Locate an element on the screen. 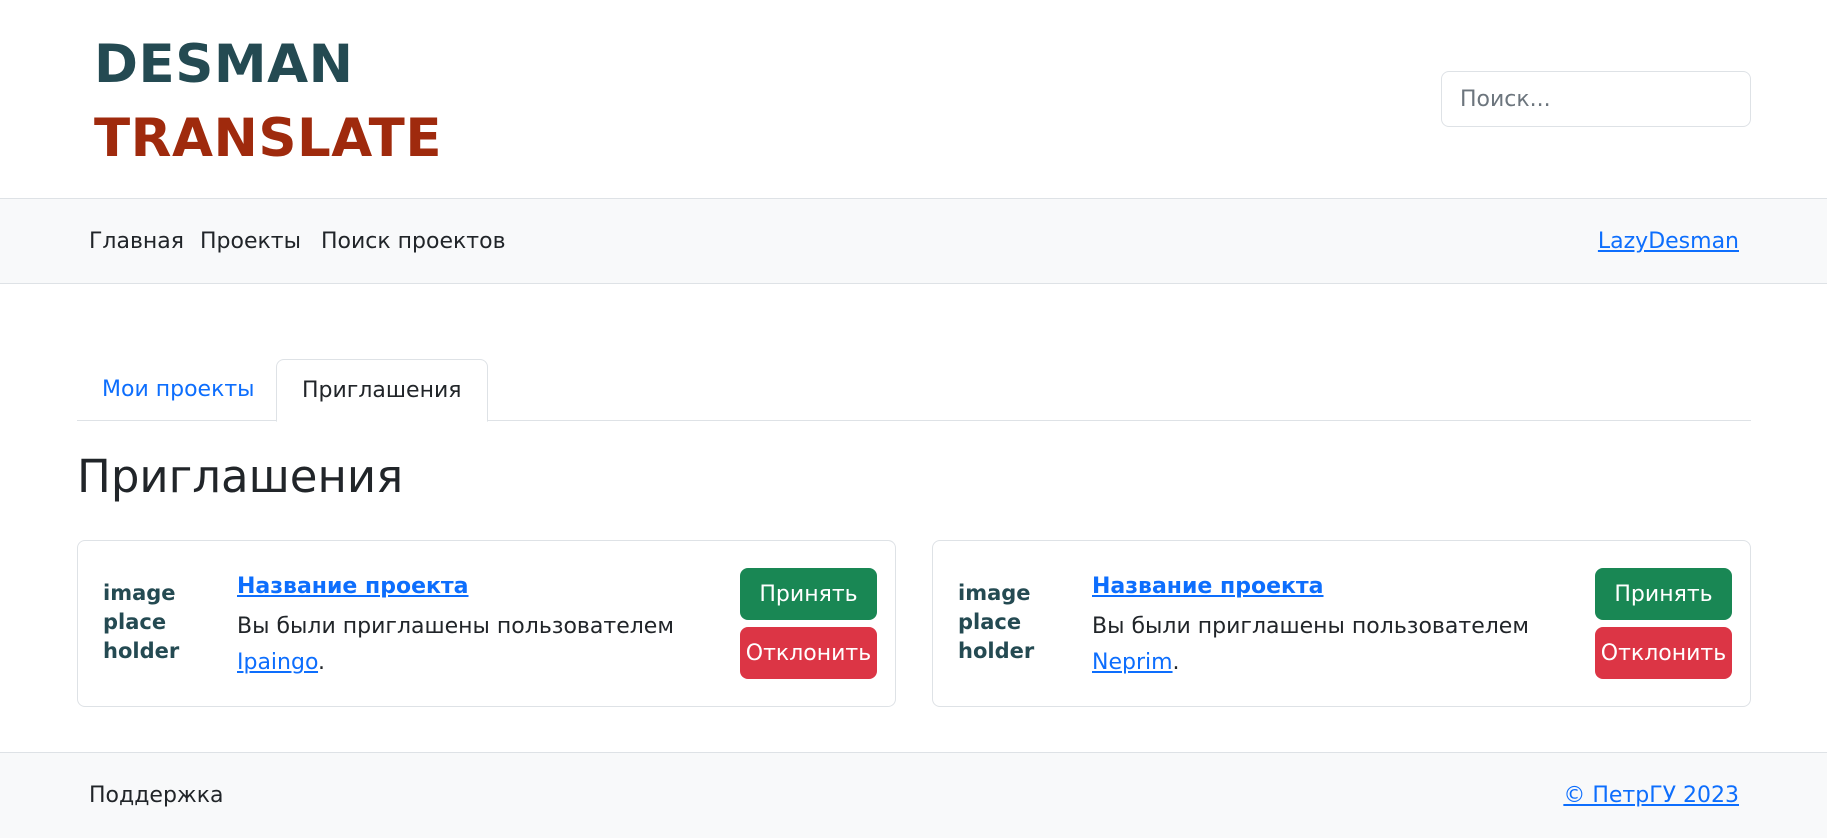 This screenshot has width=1827, height=838. nav-item-project-search: Поиск проектов is located at coordinates (413, 241).